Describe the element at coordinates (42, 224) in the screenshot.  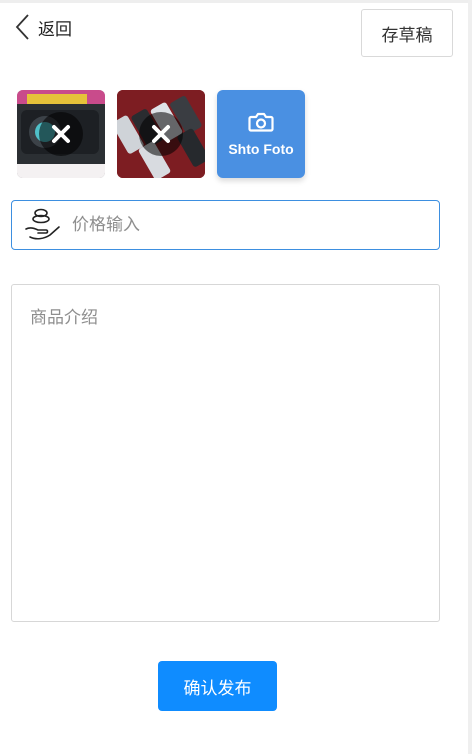
I see `price-hand-coin-icon` at that location.